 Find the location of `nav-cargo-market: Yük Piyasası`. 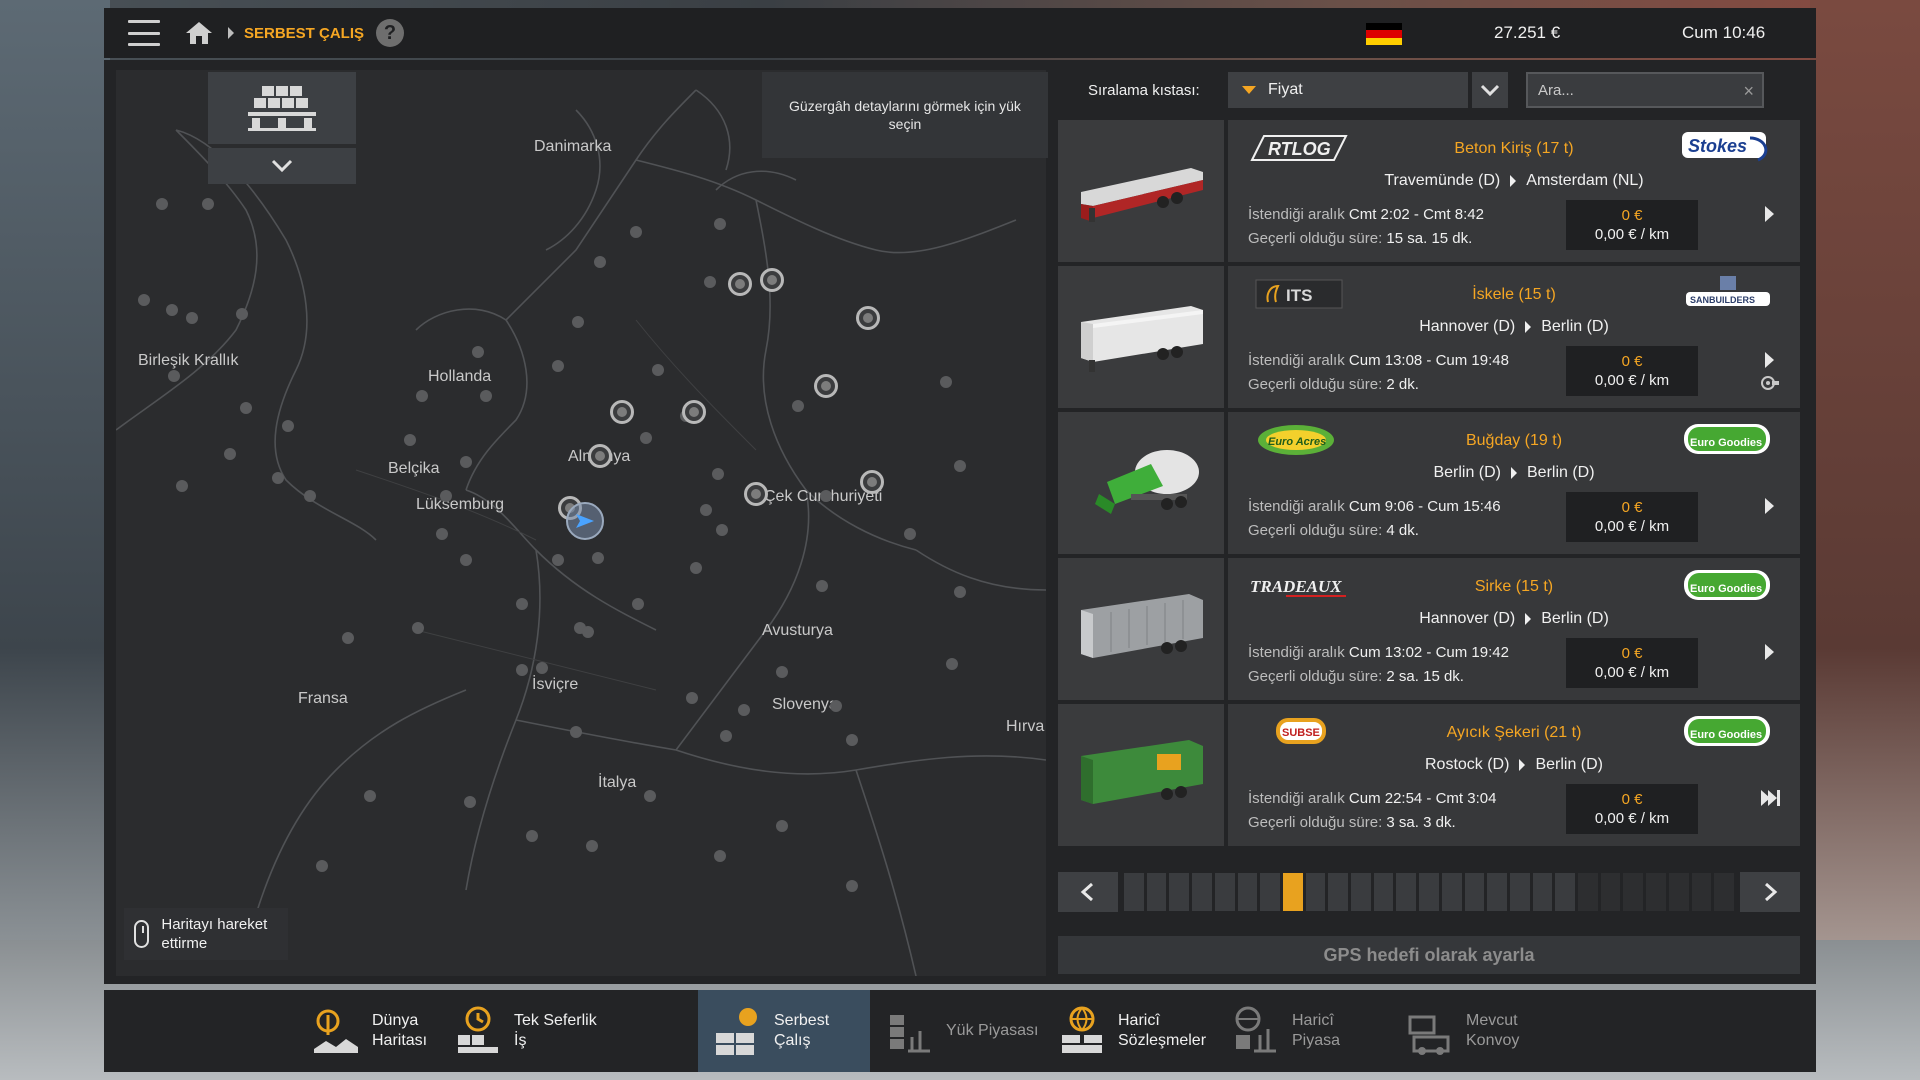

nav-cargo-market: Yük Piyasası is located at coordinates (974, 1031).